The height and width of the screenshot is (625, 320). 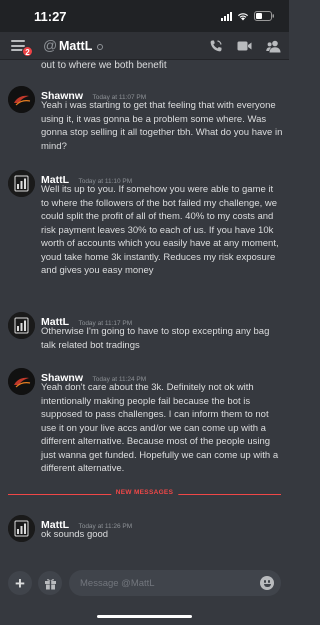 What do you see at coordinates (104, 65) in the screenshot?
I see `message-text: out to where we both benefit` at bounding box center [104, 65].